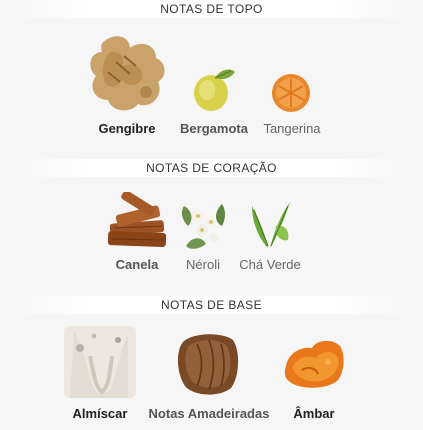 This screenshot has width=423, height=430. I want to click on note-label-ginger: Gengibre, so click(127, 128).